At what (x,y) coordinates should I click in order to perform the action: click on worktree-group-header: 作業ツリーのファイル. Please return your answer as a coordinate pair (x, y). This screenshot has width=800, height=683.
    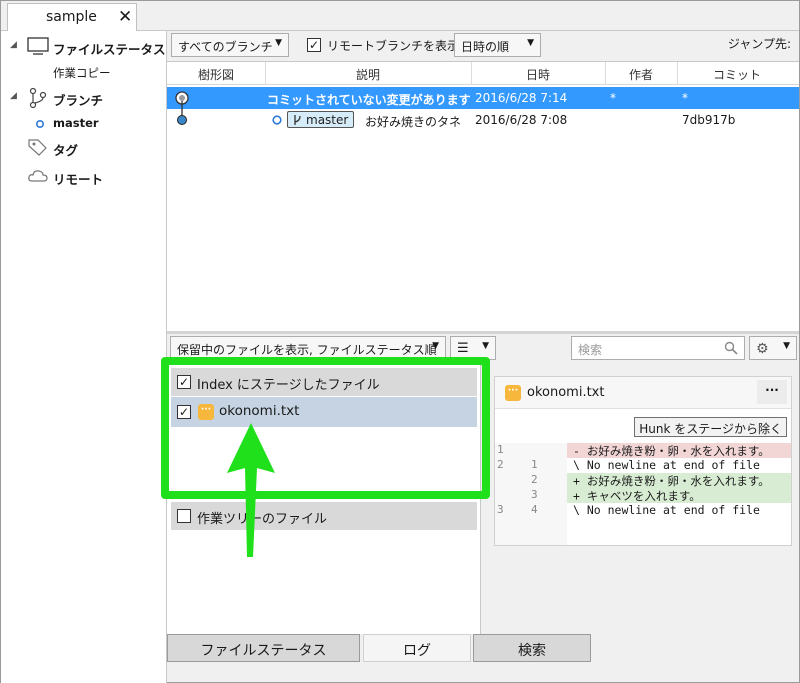
    Looking at the image, I should click on (324, 516).